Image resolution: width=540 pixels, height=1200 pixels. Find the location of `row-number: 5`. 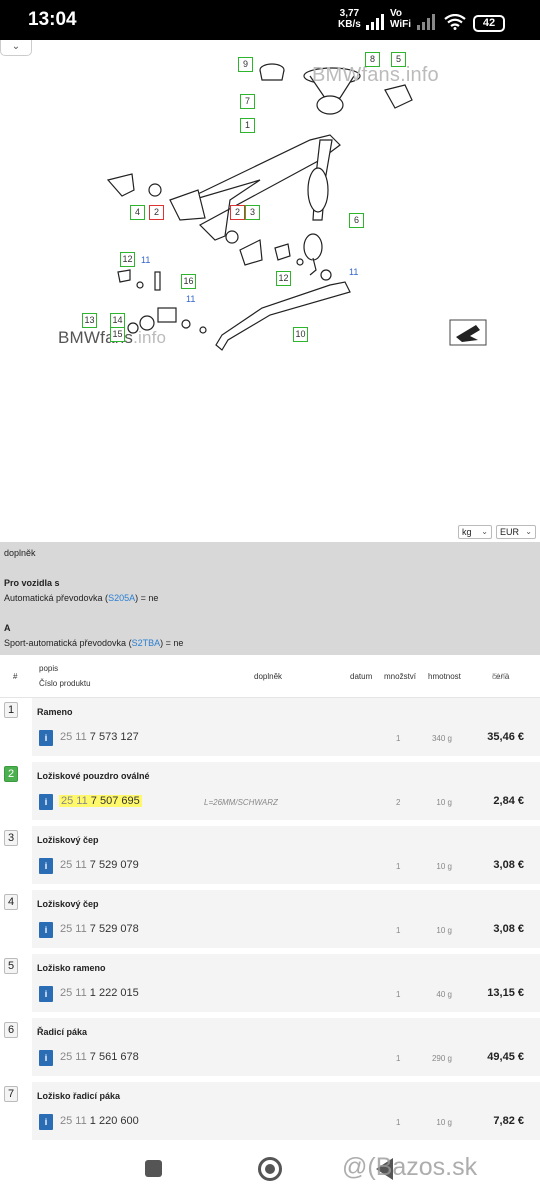

row-number: 5 is located at coordinates (11, 966).